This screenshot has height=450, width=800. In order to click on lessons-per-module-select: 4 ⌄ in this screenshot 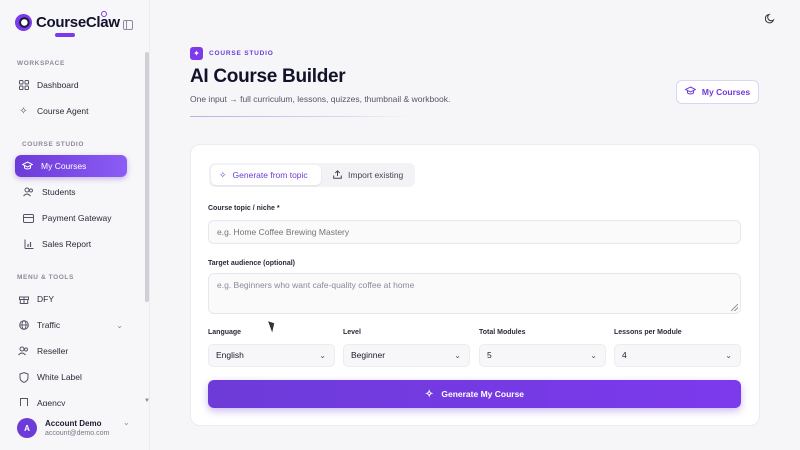, I will do `click(677, 355)`.